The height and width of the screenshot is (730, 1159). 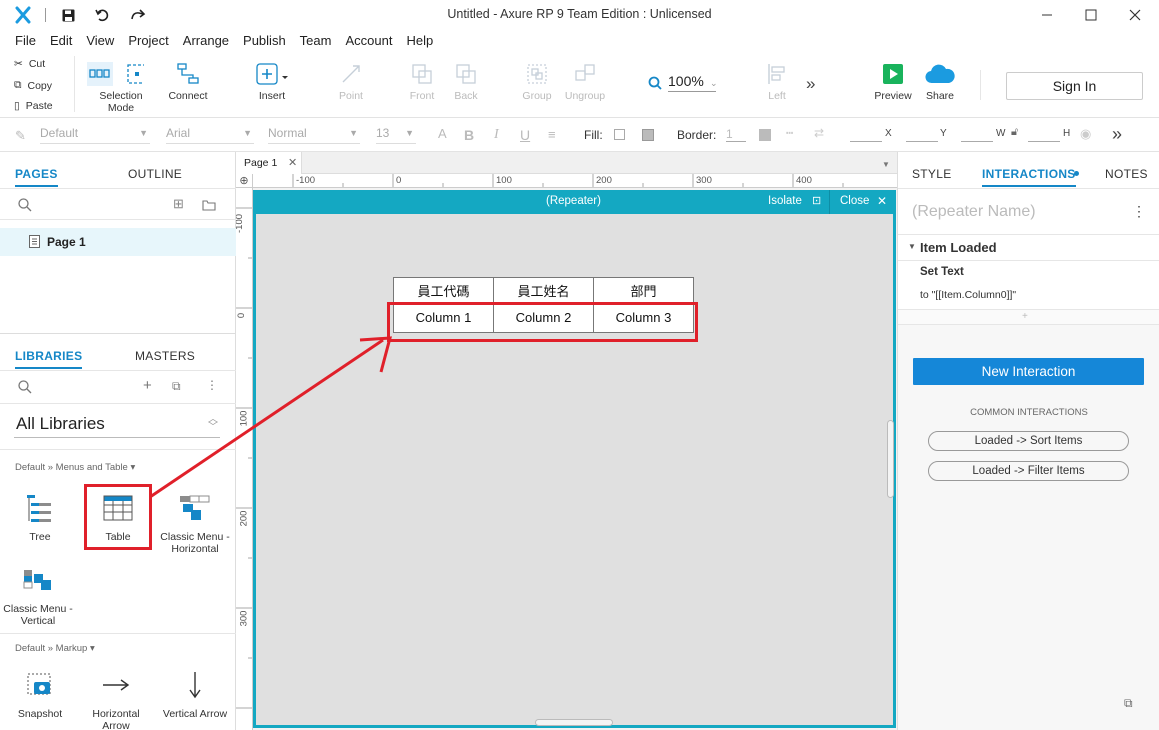 What do you see at coordinates (165, 356) in the screenshot?
I see `tab-masters: MASTERS` at bounding box center [165, 356].